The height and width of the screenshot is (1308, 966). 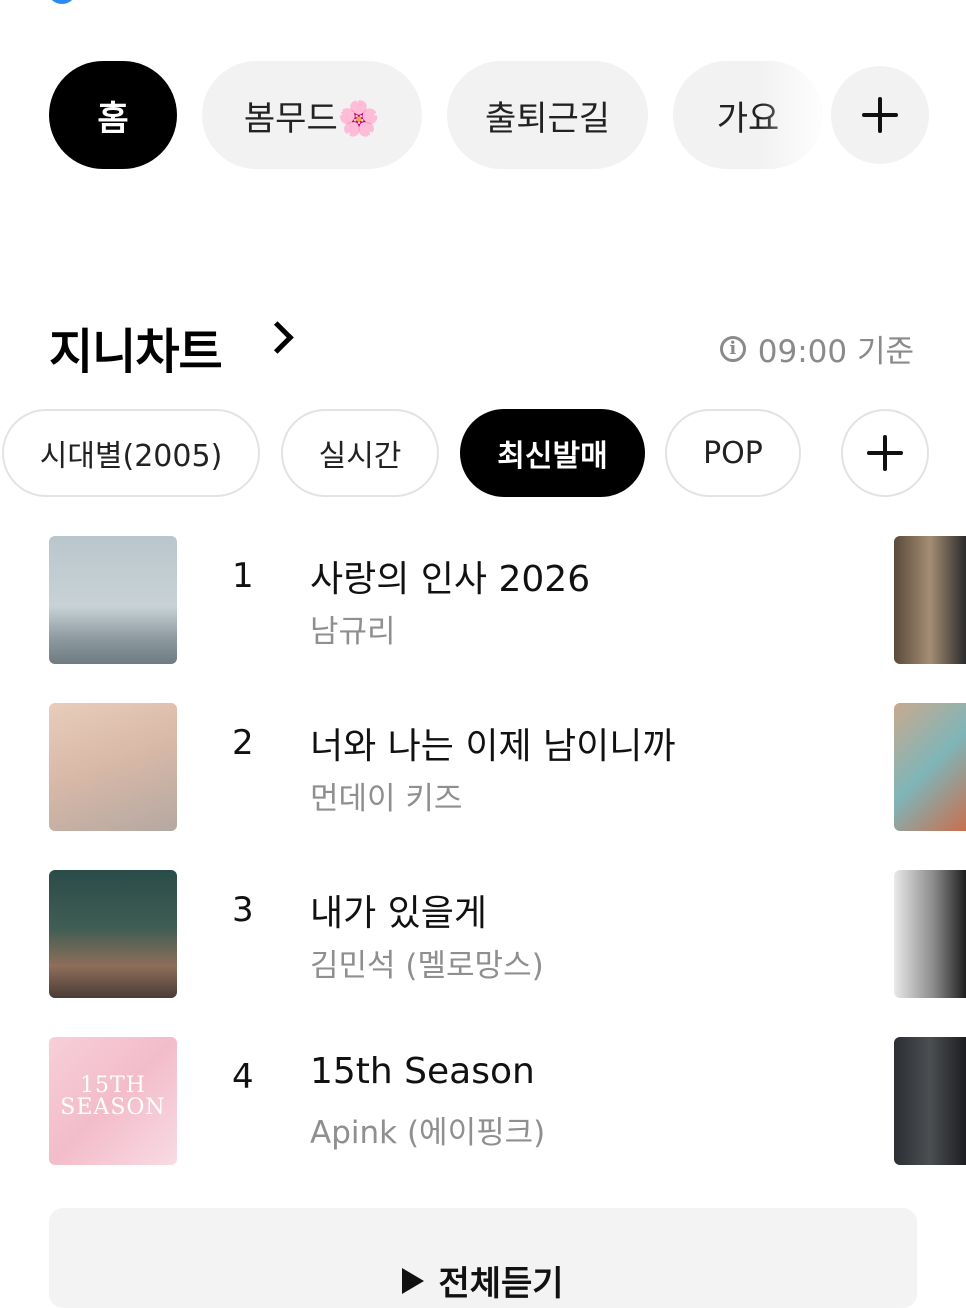 What do you see at coordinates (547, 115) in the screenshot?
I see `tab-commute: 출퇴근길` at bounding box center [547, 115].